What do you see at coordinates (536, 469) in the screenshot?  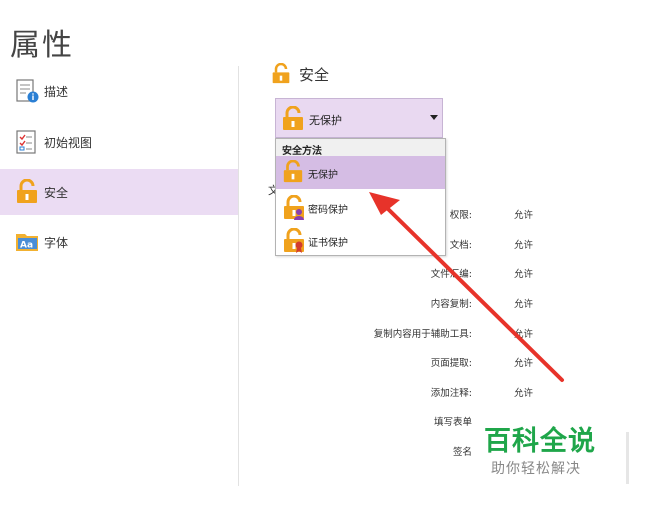 I see `watermark-subtitle: 助你轻松解决` at bounding box center [536, 469].